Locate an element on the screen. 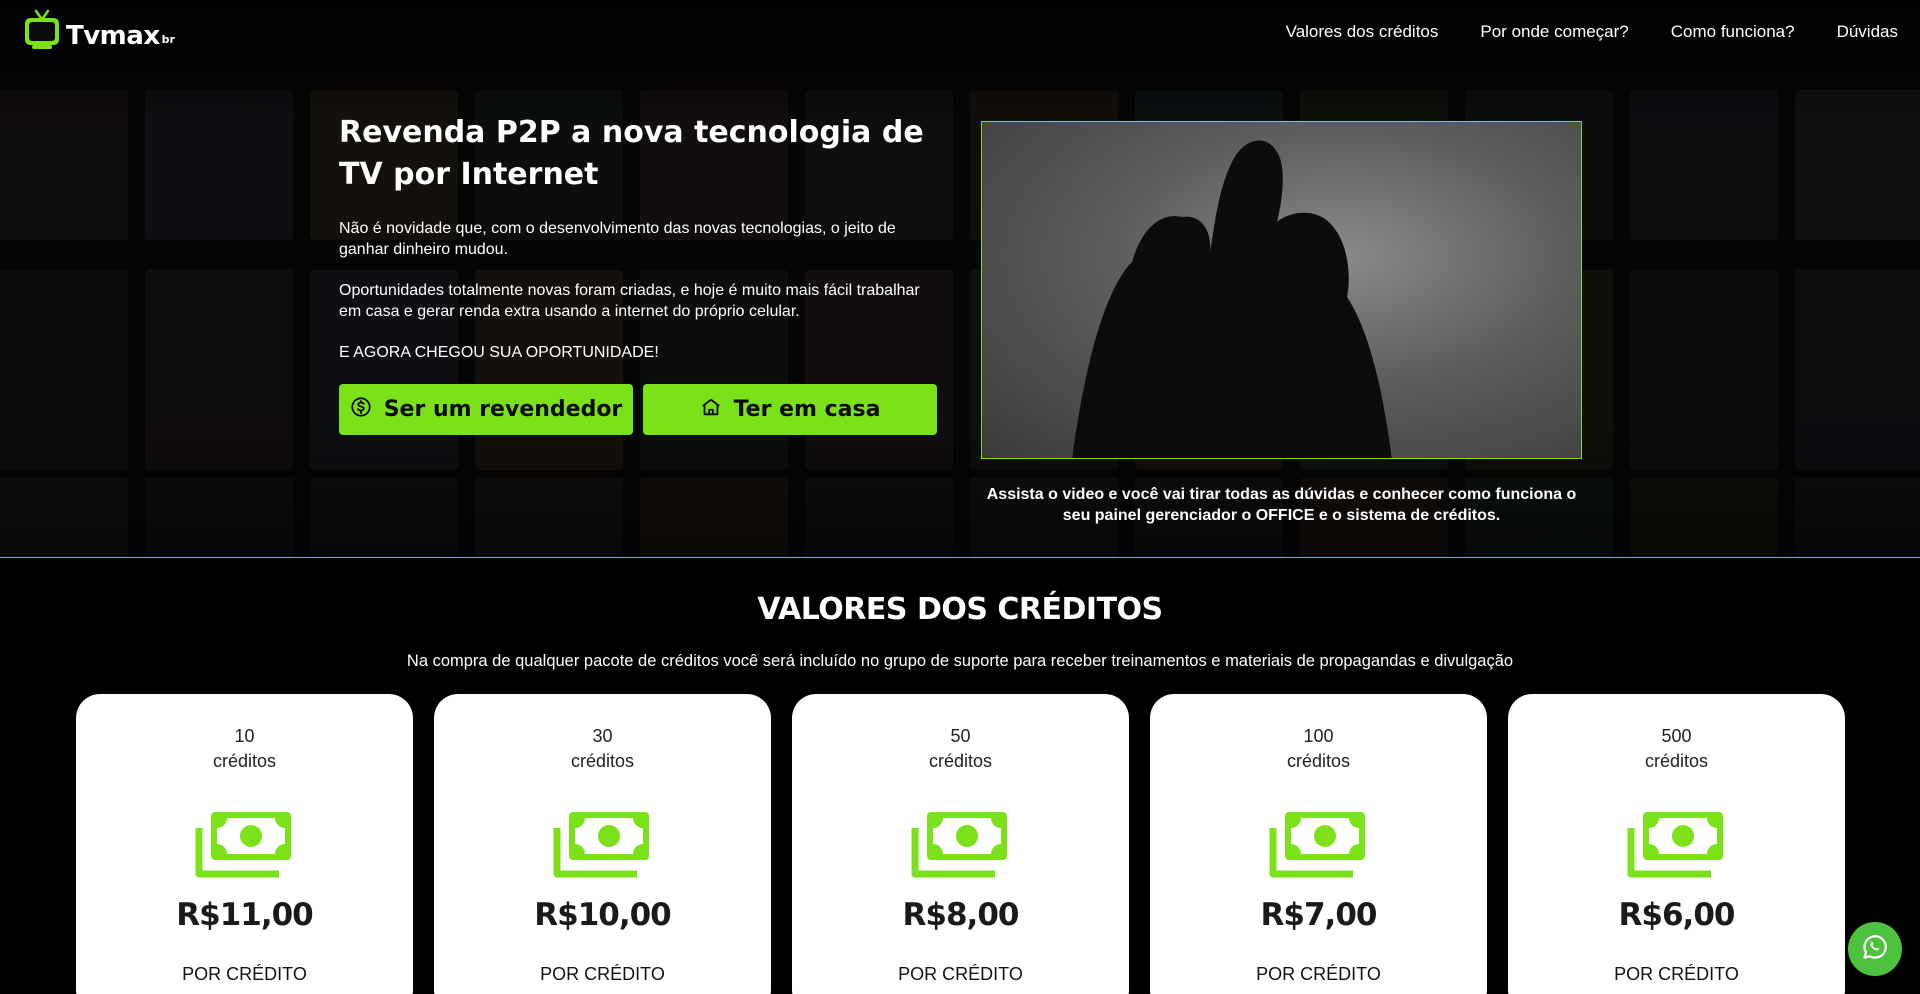 This screenshot has width=1920, height=994. credit-card: 50 créditos R$8,00 POR CRÉDITO is located at coordinates (960, 844).